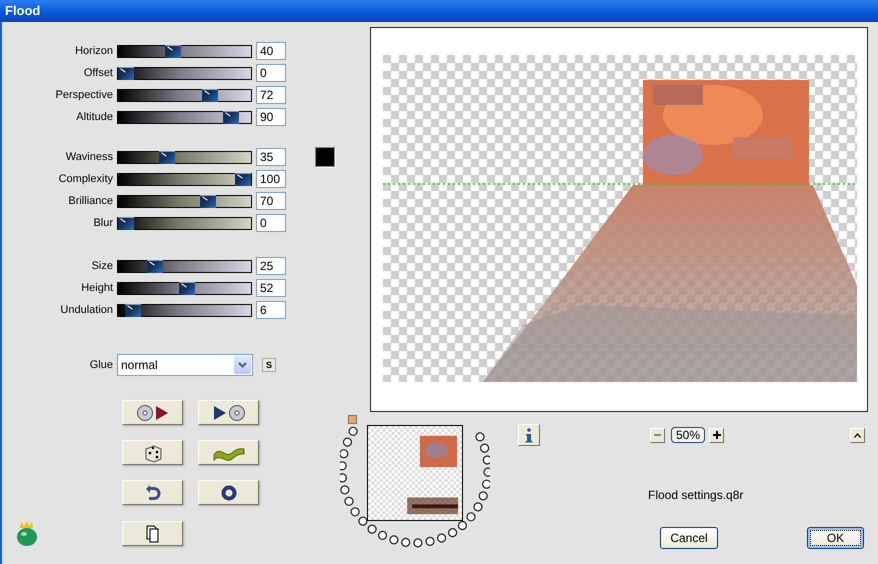  What do you see at coordinates (94, 117) in the screenshot?
I see `slider-label: Altitude` at bounding box center [94, 117].